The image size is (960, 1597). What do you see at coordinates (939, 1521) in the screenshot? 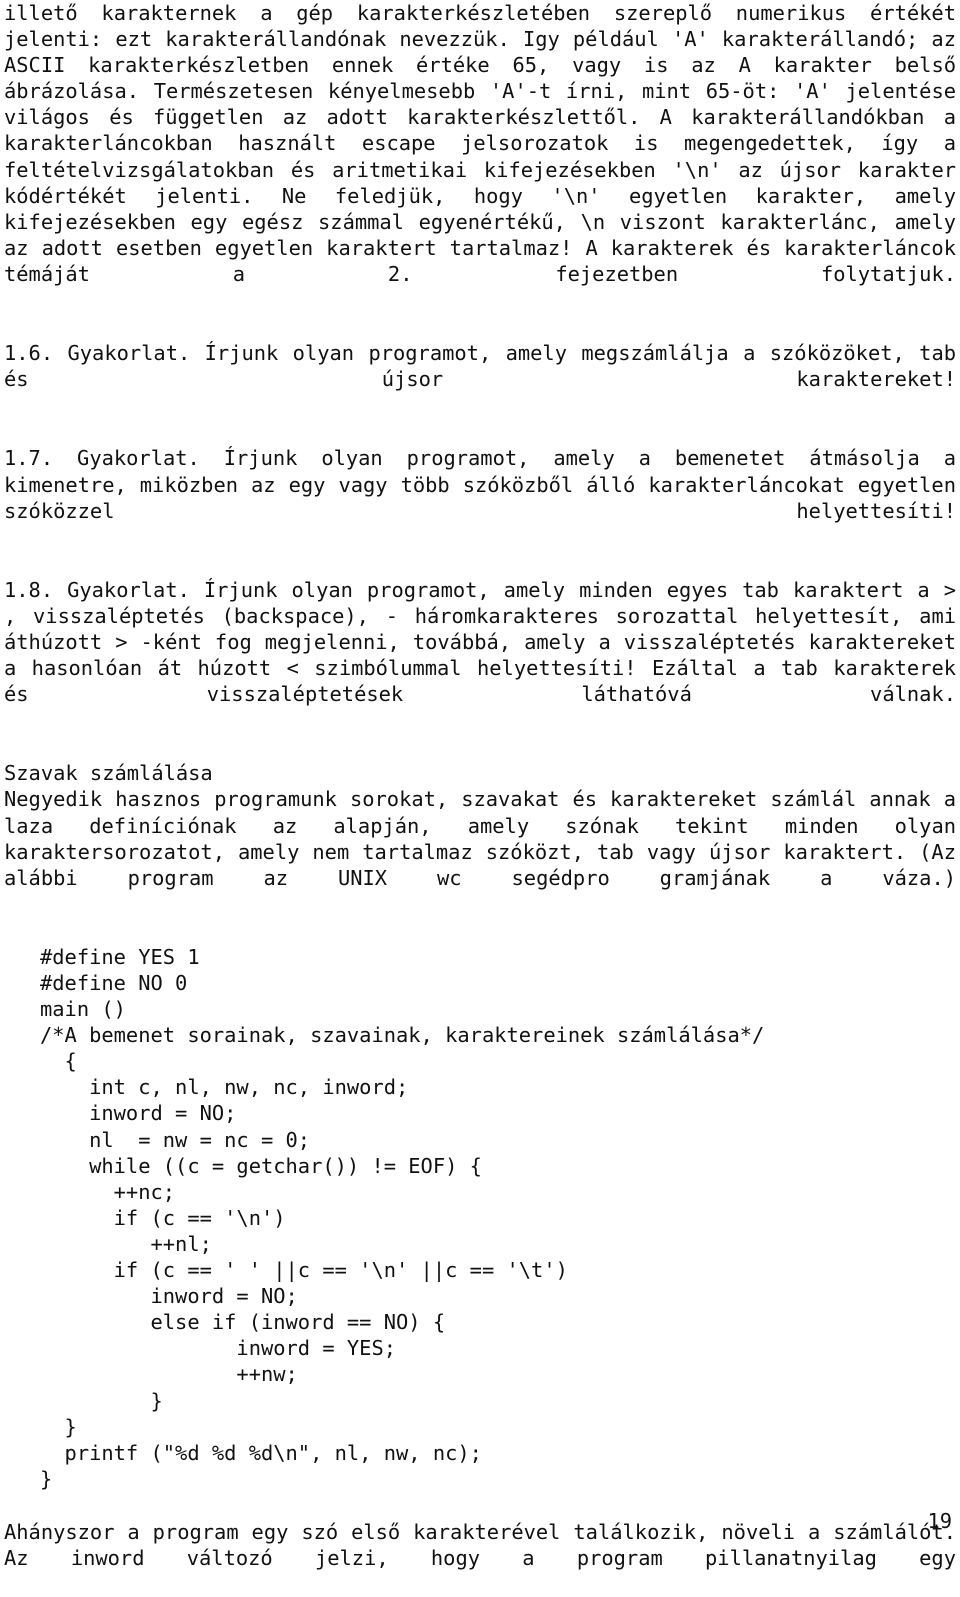
I see `page-number: 19` at bounding box center [939, 1521].